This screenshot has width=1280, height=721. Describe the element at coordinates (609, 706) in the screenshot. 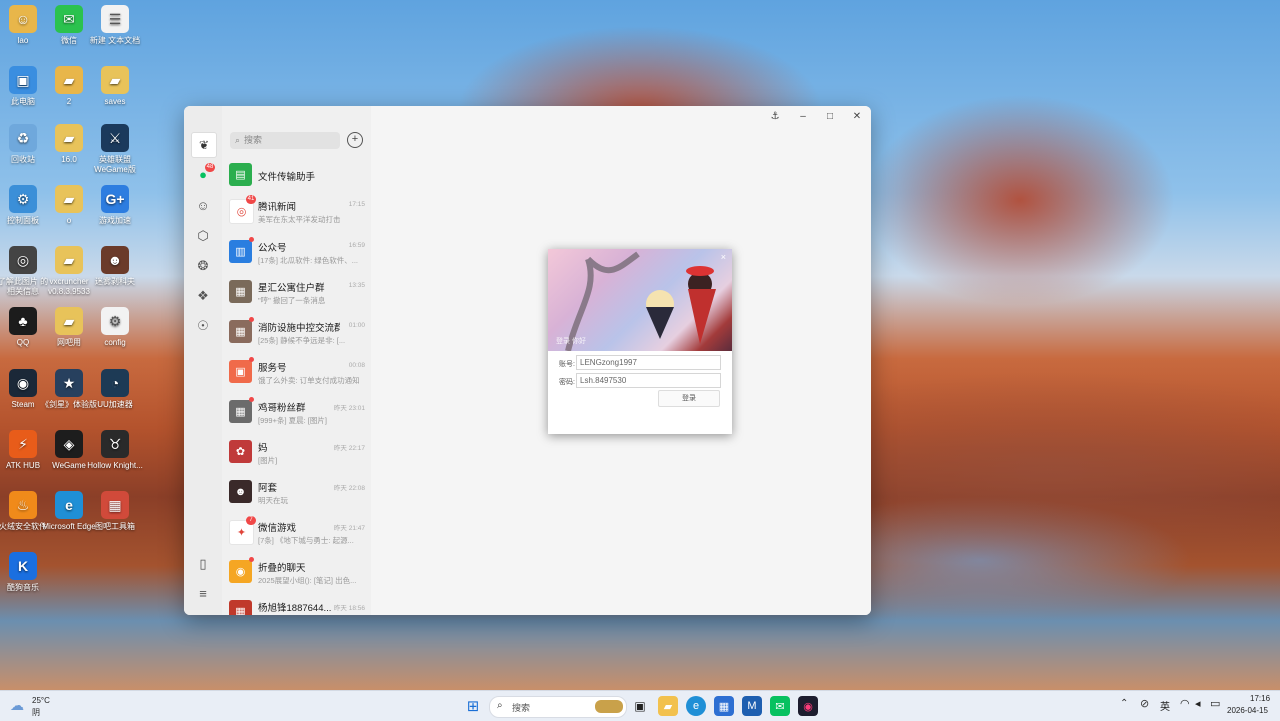

I see `search-highlight-icon` at that location.